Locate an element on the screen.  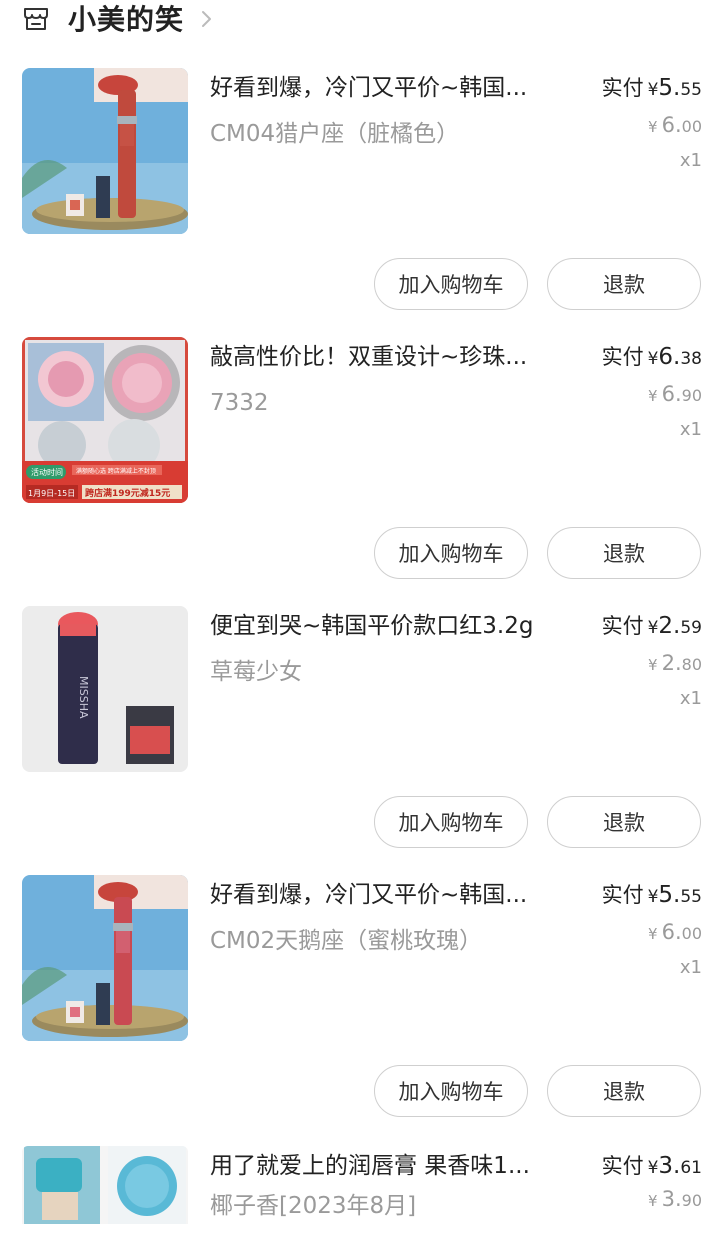
original-price: ¥3.90 is located at coordinates (675, 1200).